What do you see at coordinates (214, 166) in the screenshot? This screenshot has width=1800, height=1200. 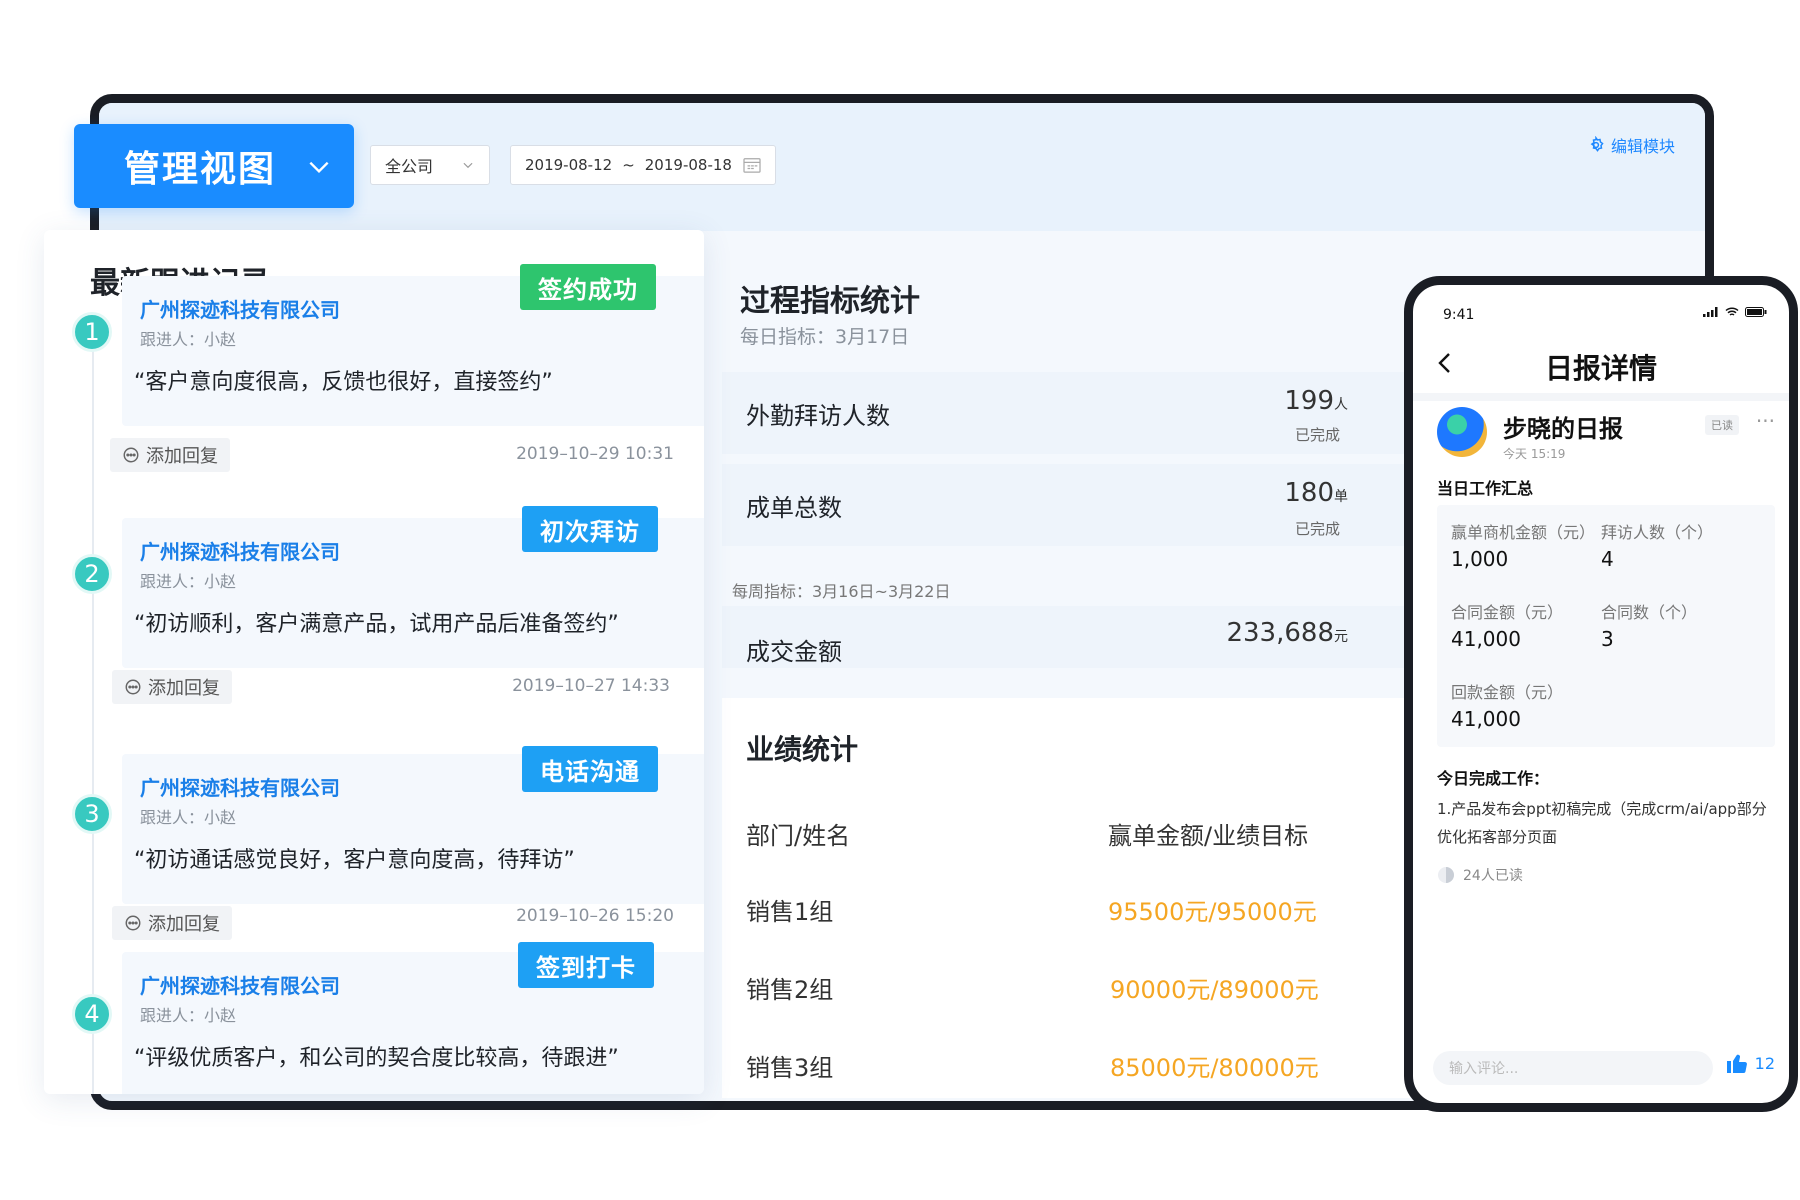 I see `management-view-dropdown: 管理视图` at bounding box center [214, 166].